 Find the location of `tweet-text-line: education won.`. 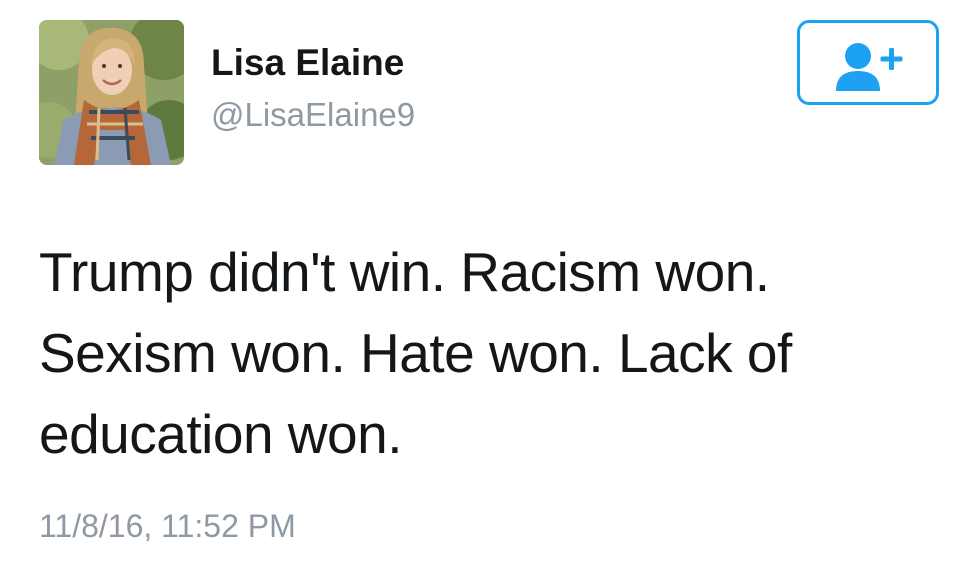

tweet-text-line: education won. is located at coordinates (221, 434).